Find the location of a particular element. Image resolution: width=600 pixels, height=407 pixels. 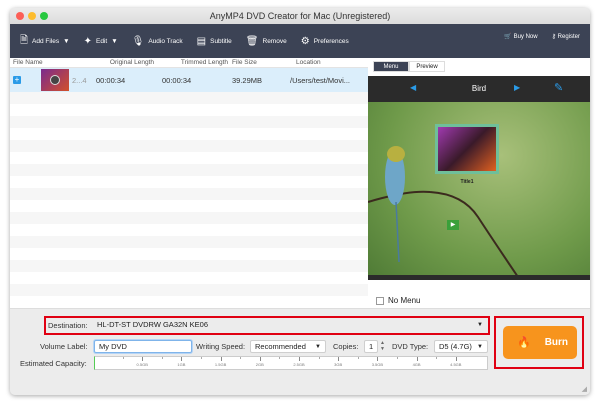

zoom-button is located at coordinates (44, 16).